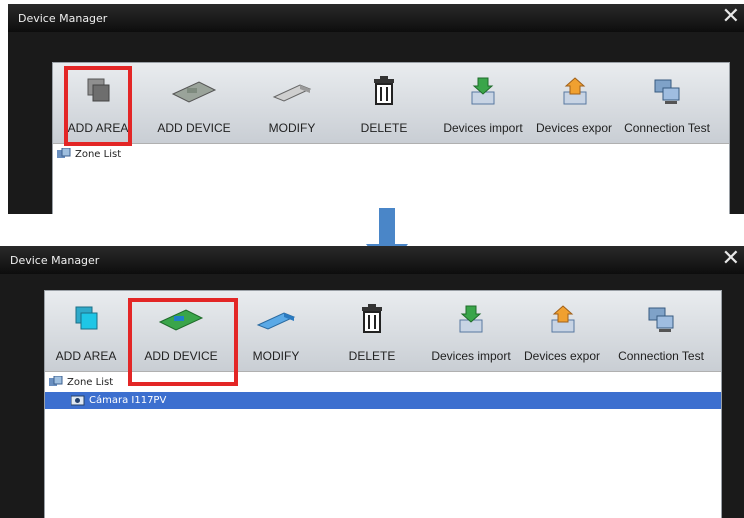 The height and width of the screenshot is (518, 744). I want to click on camera-icon, so click(78, 400).